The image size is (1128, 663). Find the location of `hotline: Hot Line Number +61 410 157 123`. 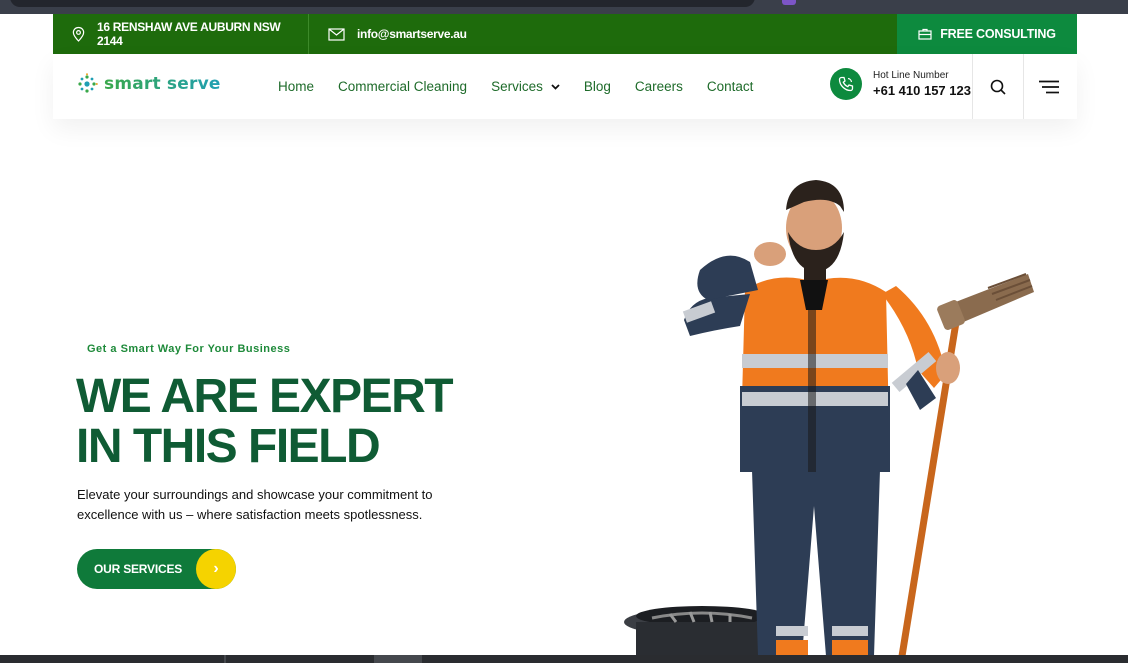

hotline: Hot Line Number +61 410 157 123 is located at coordinates (900, 84).